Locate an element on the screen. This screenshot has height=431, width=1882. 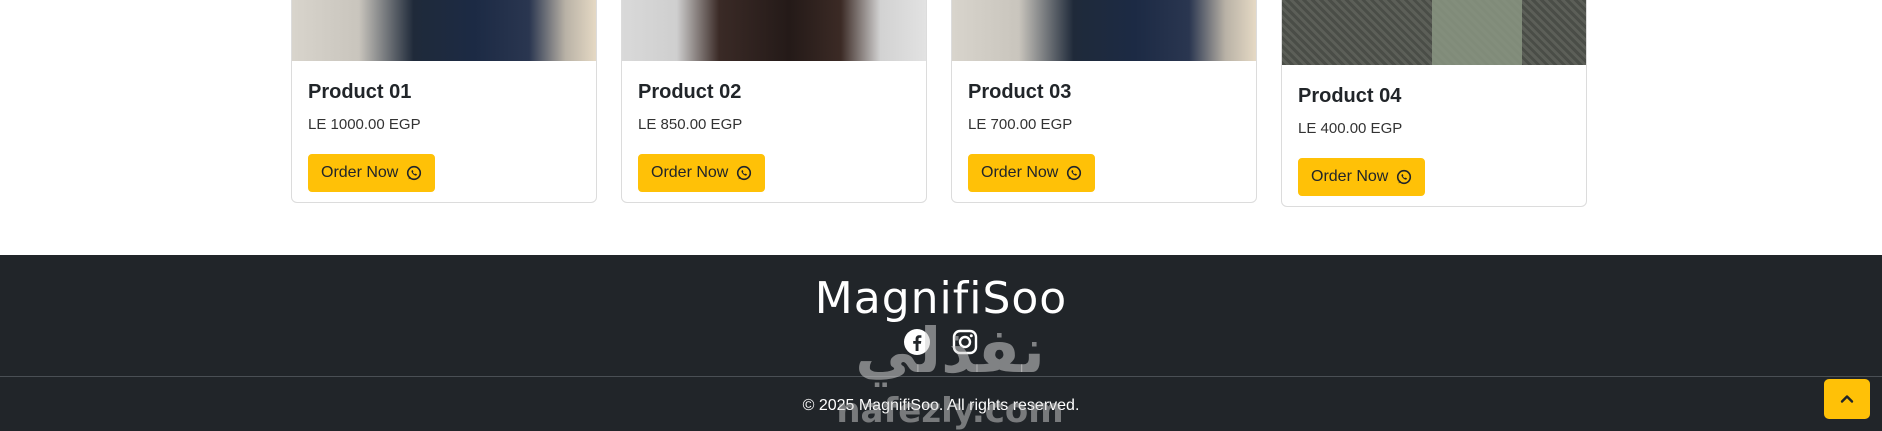
product-title: Product 02 is located at coordinates (690, 92).